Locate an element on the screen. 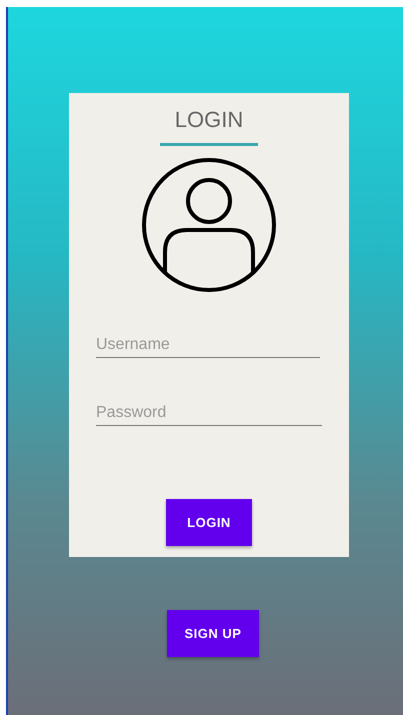  sign-up-button: SIGN UP is located at coordinates (213, 633).